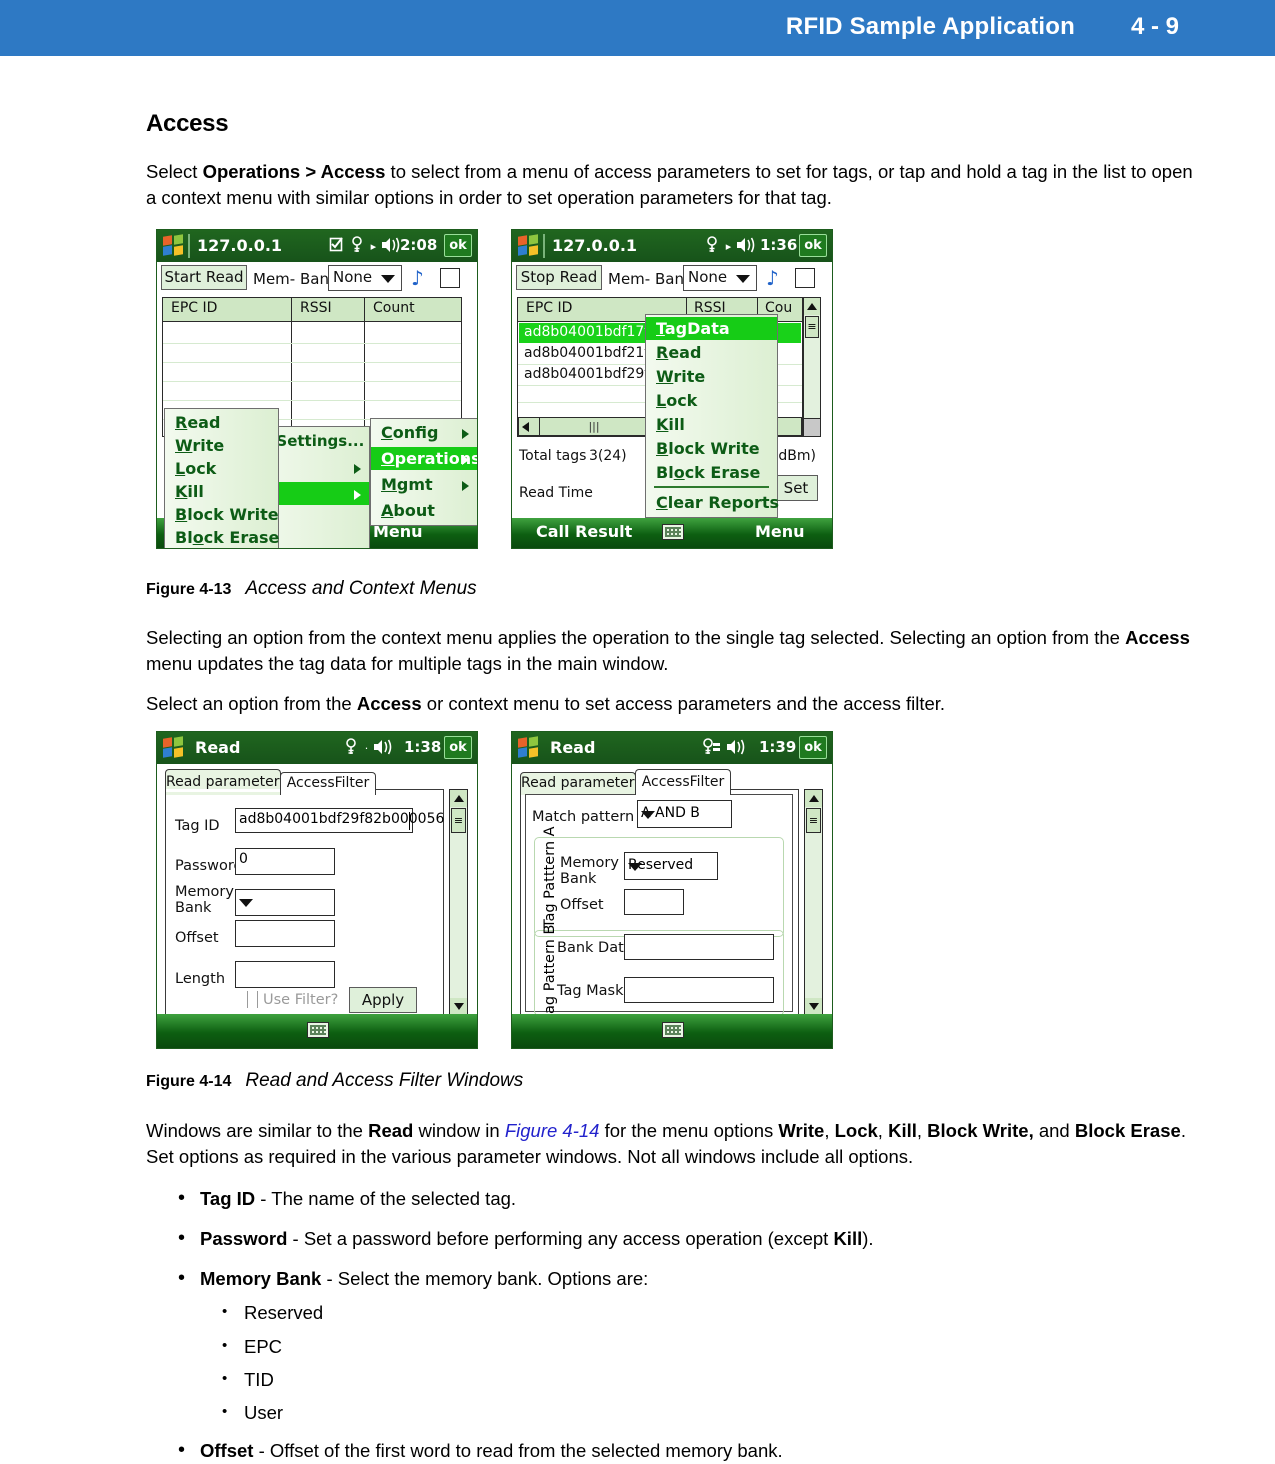 The height and width of the screenshot is (1464, 1275). What do you see at coordinates (317, 748) in the screenshot?
I see `s3-titlebar: Read · 1:38 ok` at bounding box center [317, 748].